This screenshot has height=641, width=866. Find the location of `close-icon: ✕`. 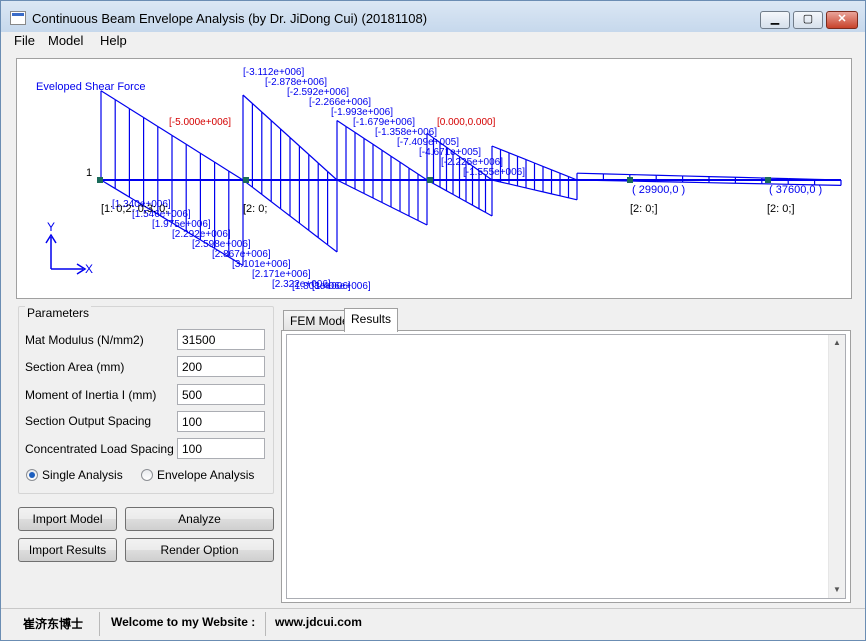

close-icon: ✕ is located at coordinates (842, 19).